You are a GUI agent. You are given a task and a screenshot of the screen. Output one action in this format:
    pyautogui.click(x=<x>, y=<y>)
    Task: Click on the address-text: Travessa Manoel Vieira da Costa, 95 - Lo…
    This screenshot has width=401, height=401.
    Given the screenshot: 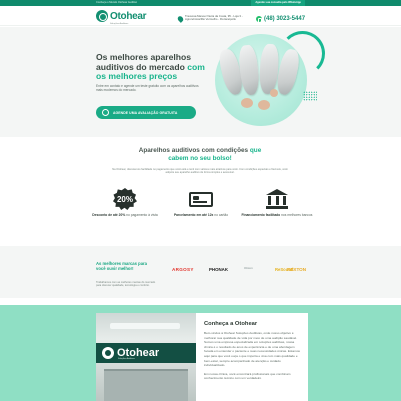 What is the action you would take?
    pyautogui.click(x=214, y=18)
    